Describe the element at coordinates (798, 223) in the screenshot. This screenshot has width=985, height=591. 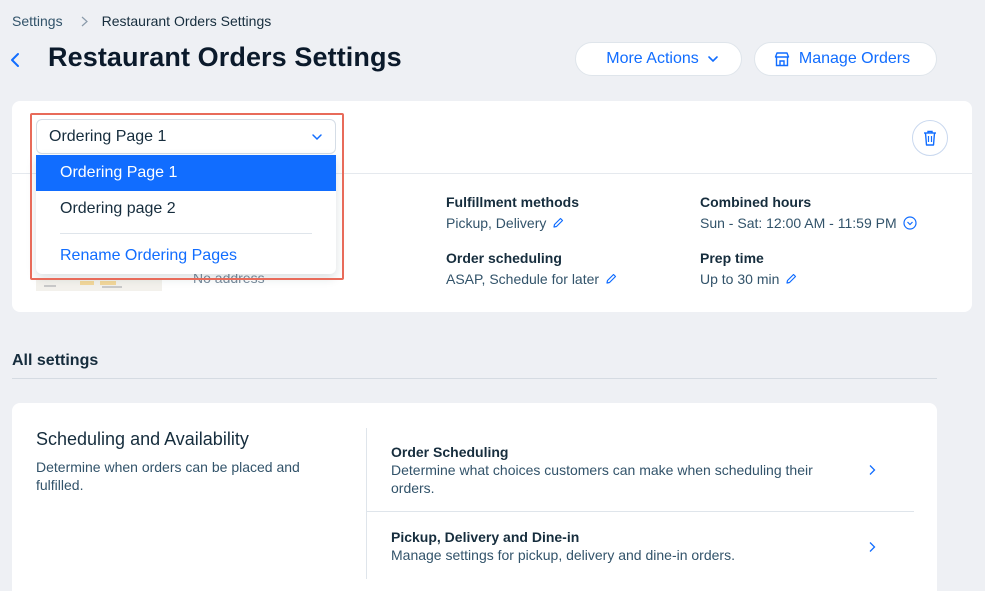
I see `hours-text: Sun - Sat: 12:00 AM - 11:59 PM` at that location.